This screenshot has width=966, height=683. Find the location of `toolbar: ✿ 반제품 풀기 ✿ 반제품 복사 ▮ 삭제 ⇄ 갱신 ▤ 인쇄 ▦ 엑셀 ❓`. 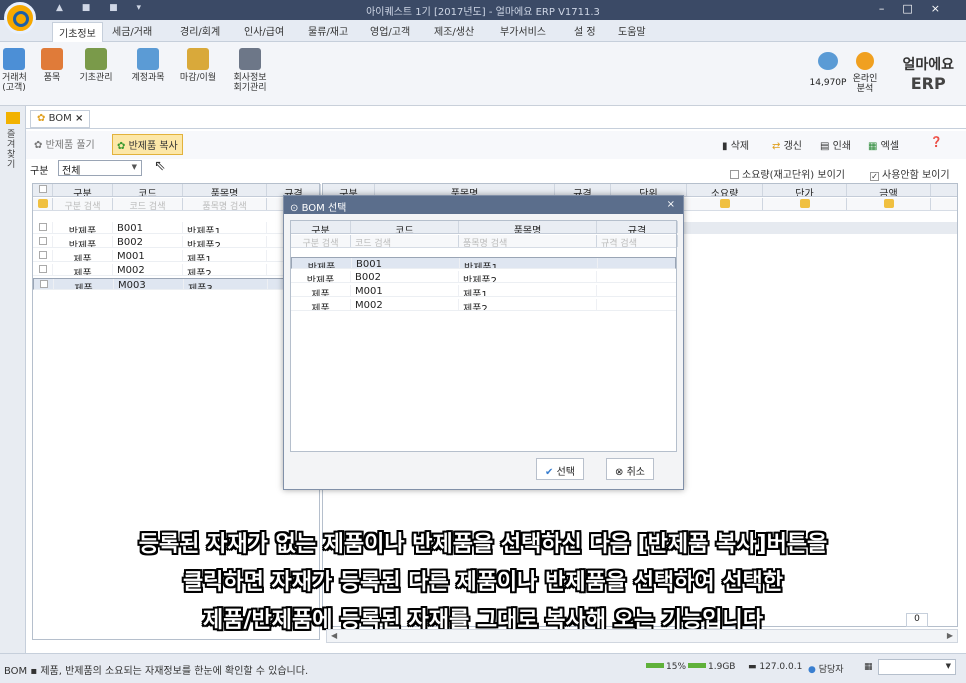

toolbar: ✿ 반제품 풀기 ✿ 반제품 복사 ▮ 삭제 ⇄ 갱신 ▤ 인쇄 ▦ 엑셀 ❓ is located at coordinates (496, 145).